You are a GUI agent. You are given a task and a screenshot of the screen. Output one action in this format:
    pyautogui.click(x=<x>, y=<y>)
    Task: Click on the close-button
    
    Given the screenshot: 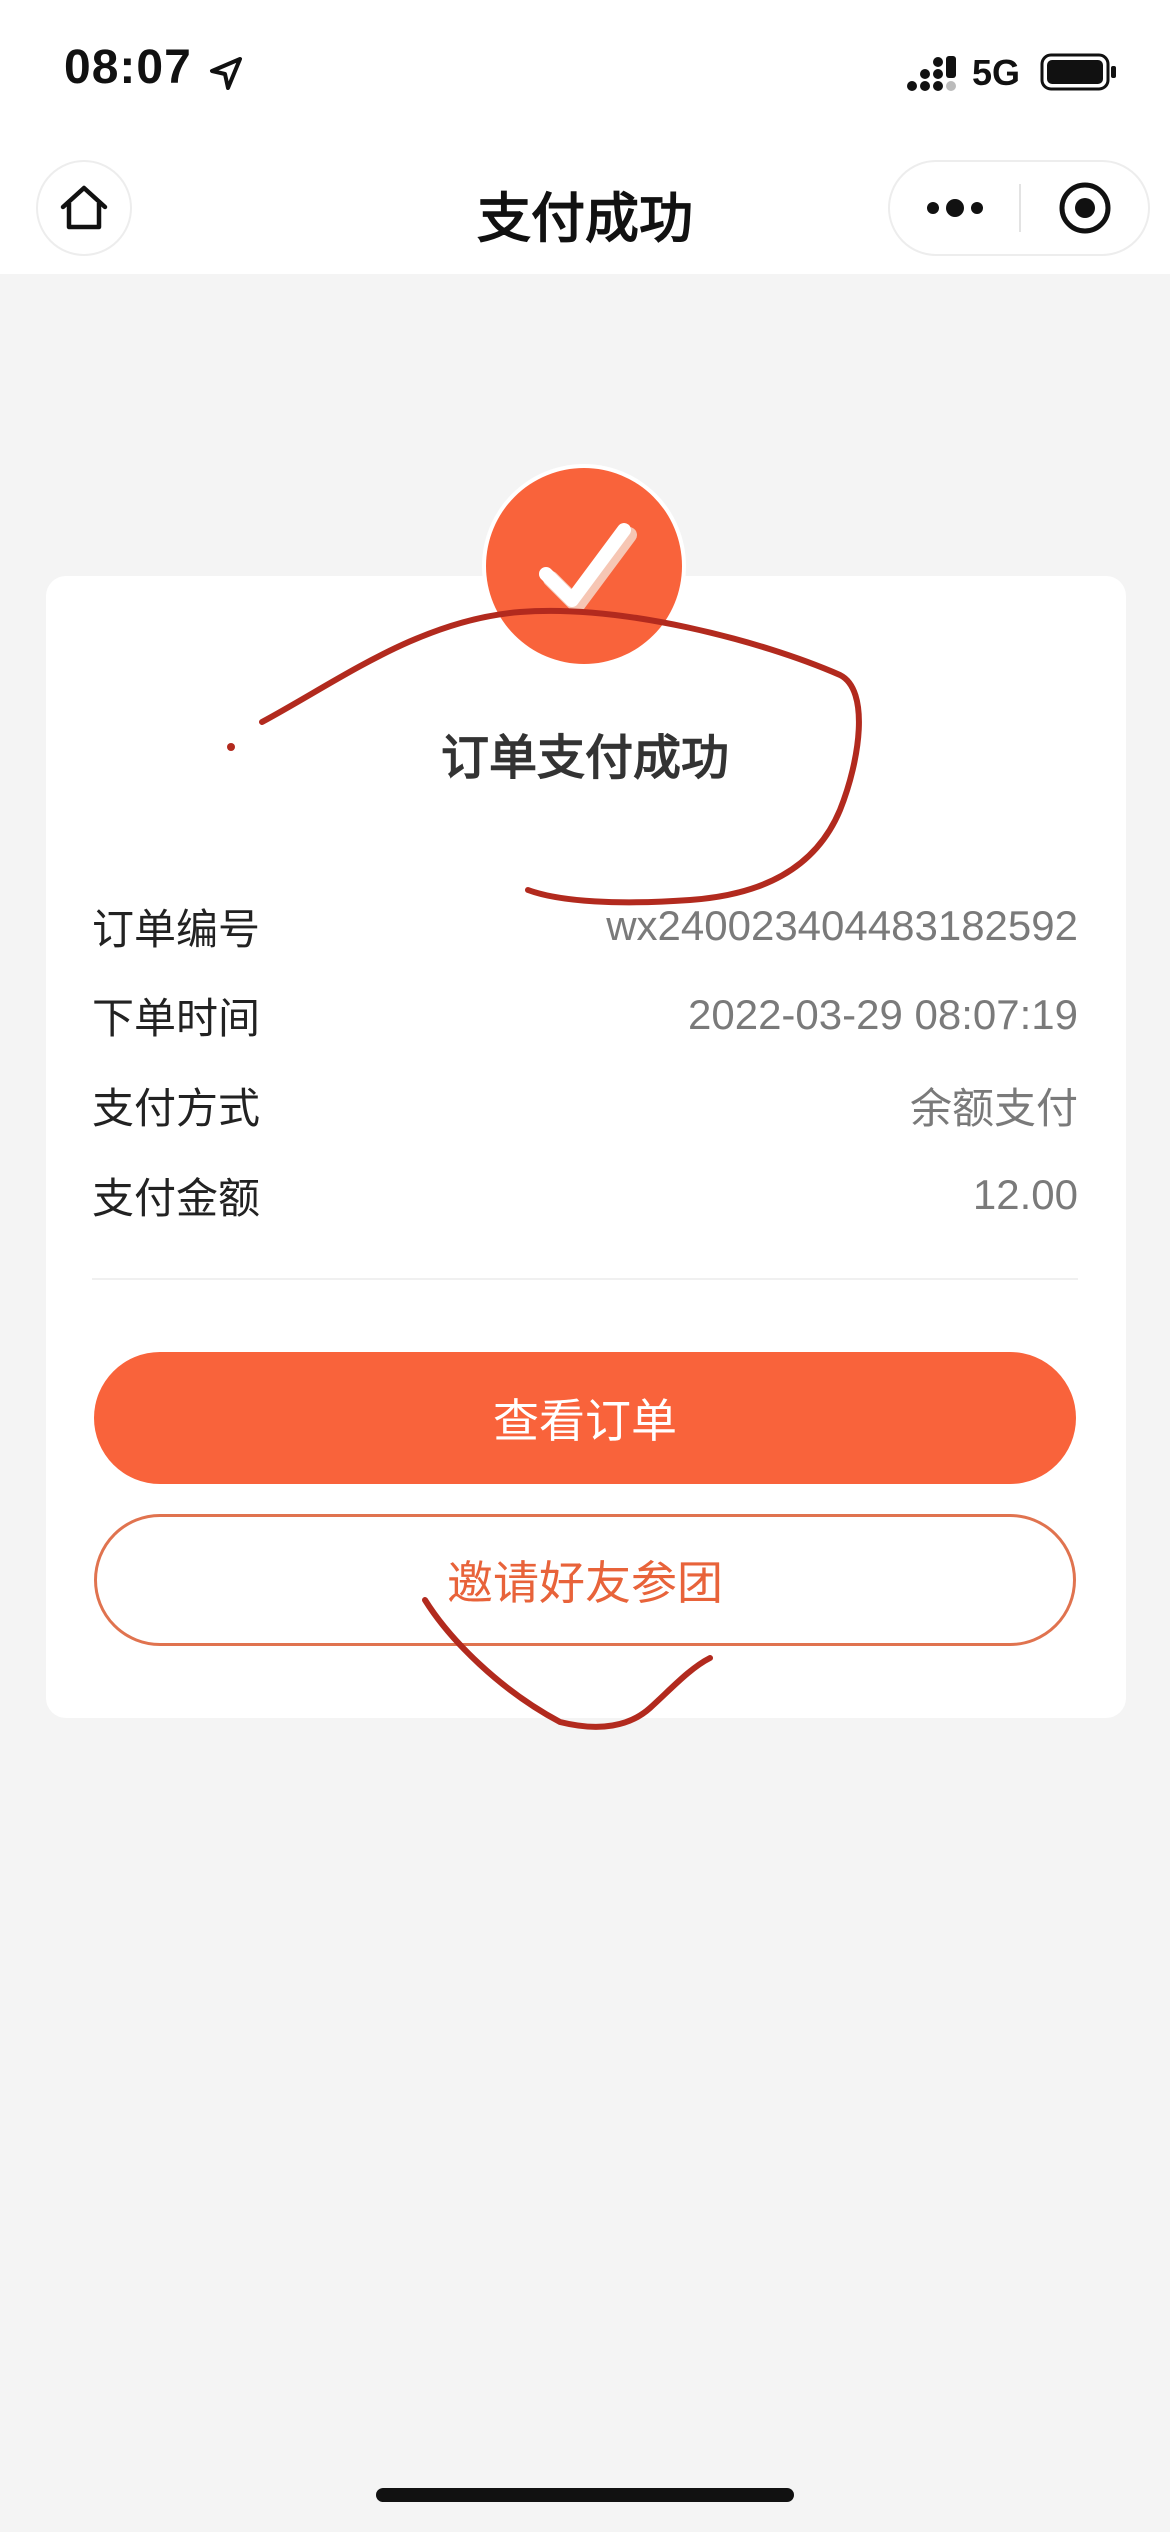 What is the action you would take?
    pyautogui.click(x=1085, y=208)
    